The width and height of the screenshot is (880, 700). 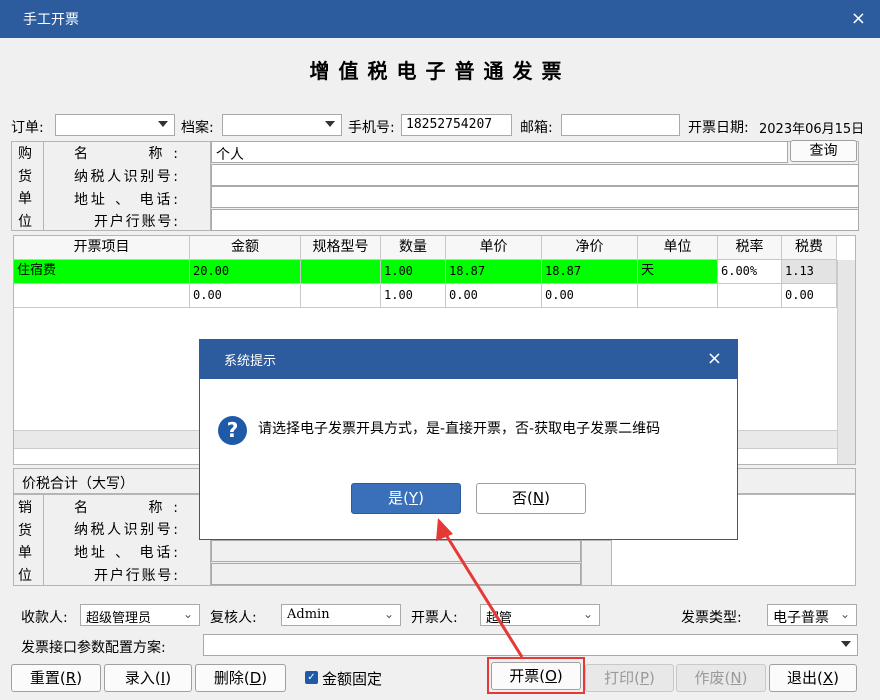 I want to click on annotation-arrow, so click(x=480, y=588).